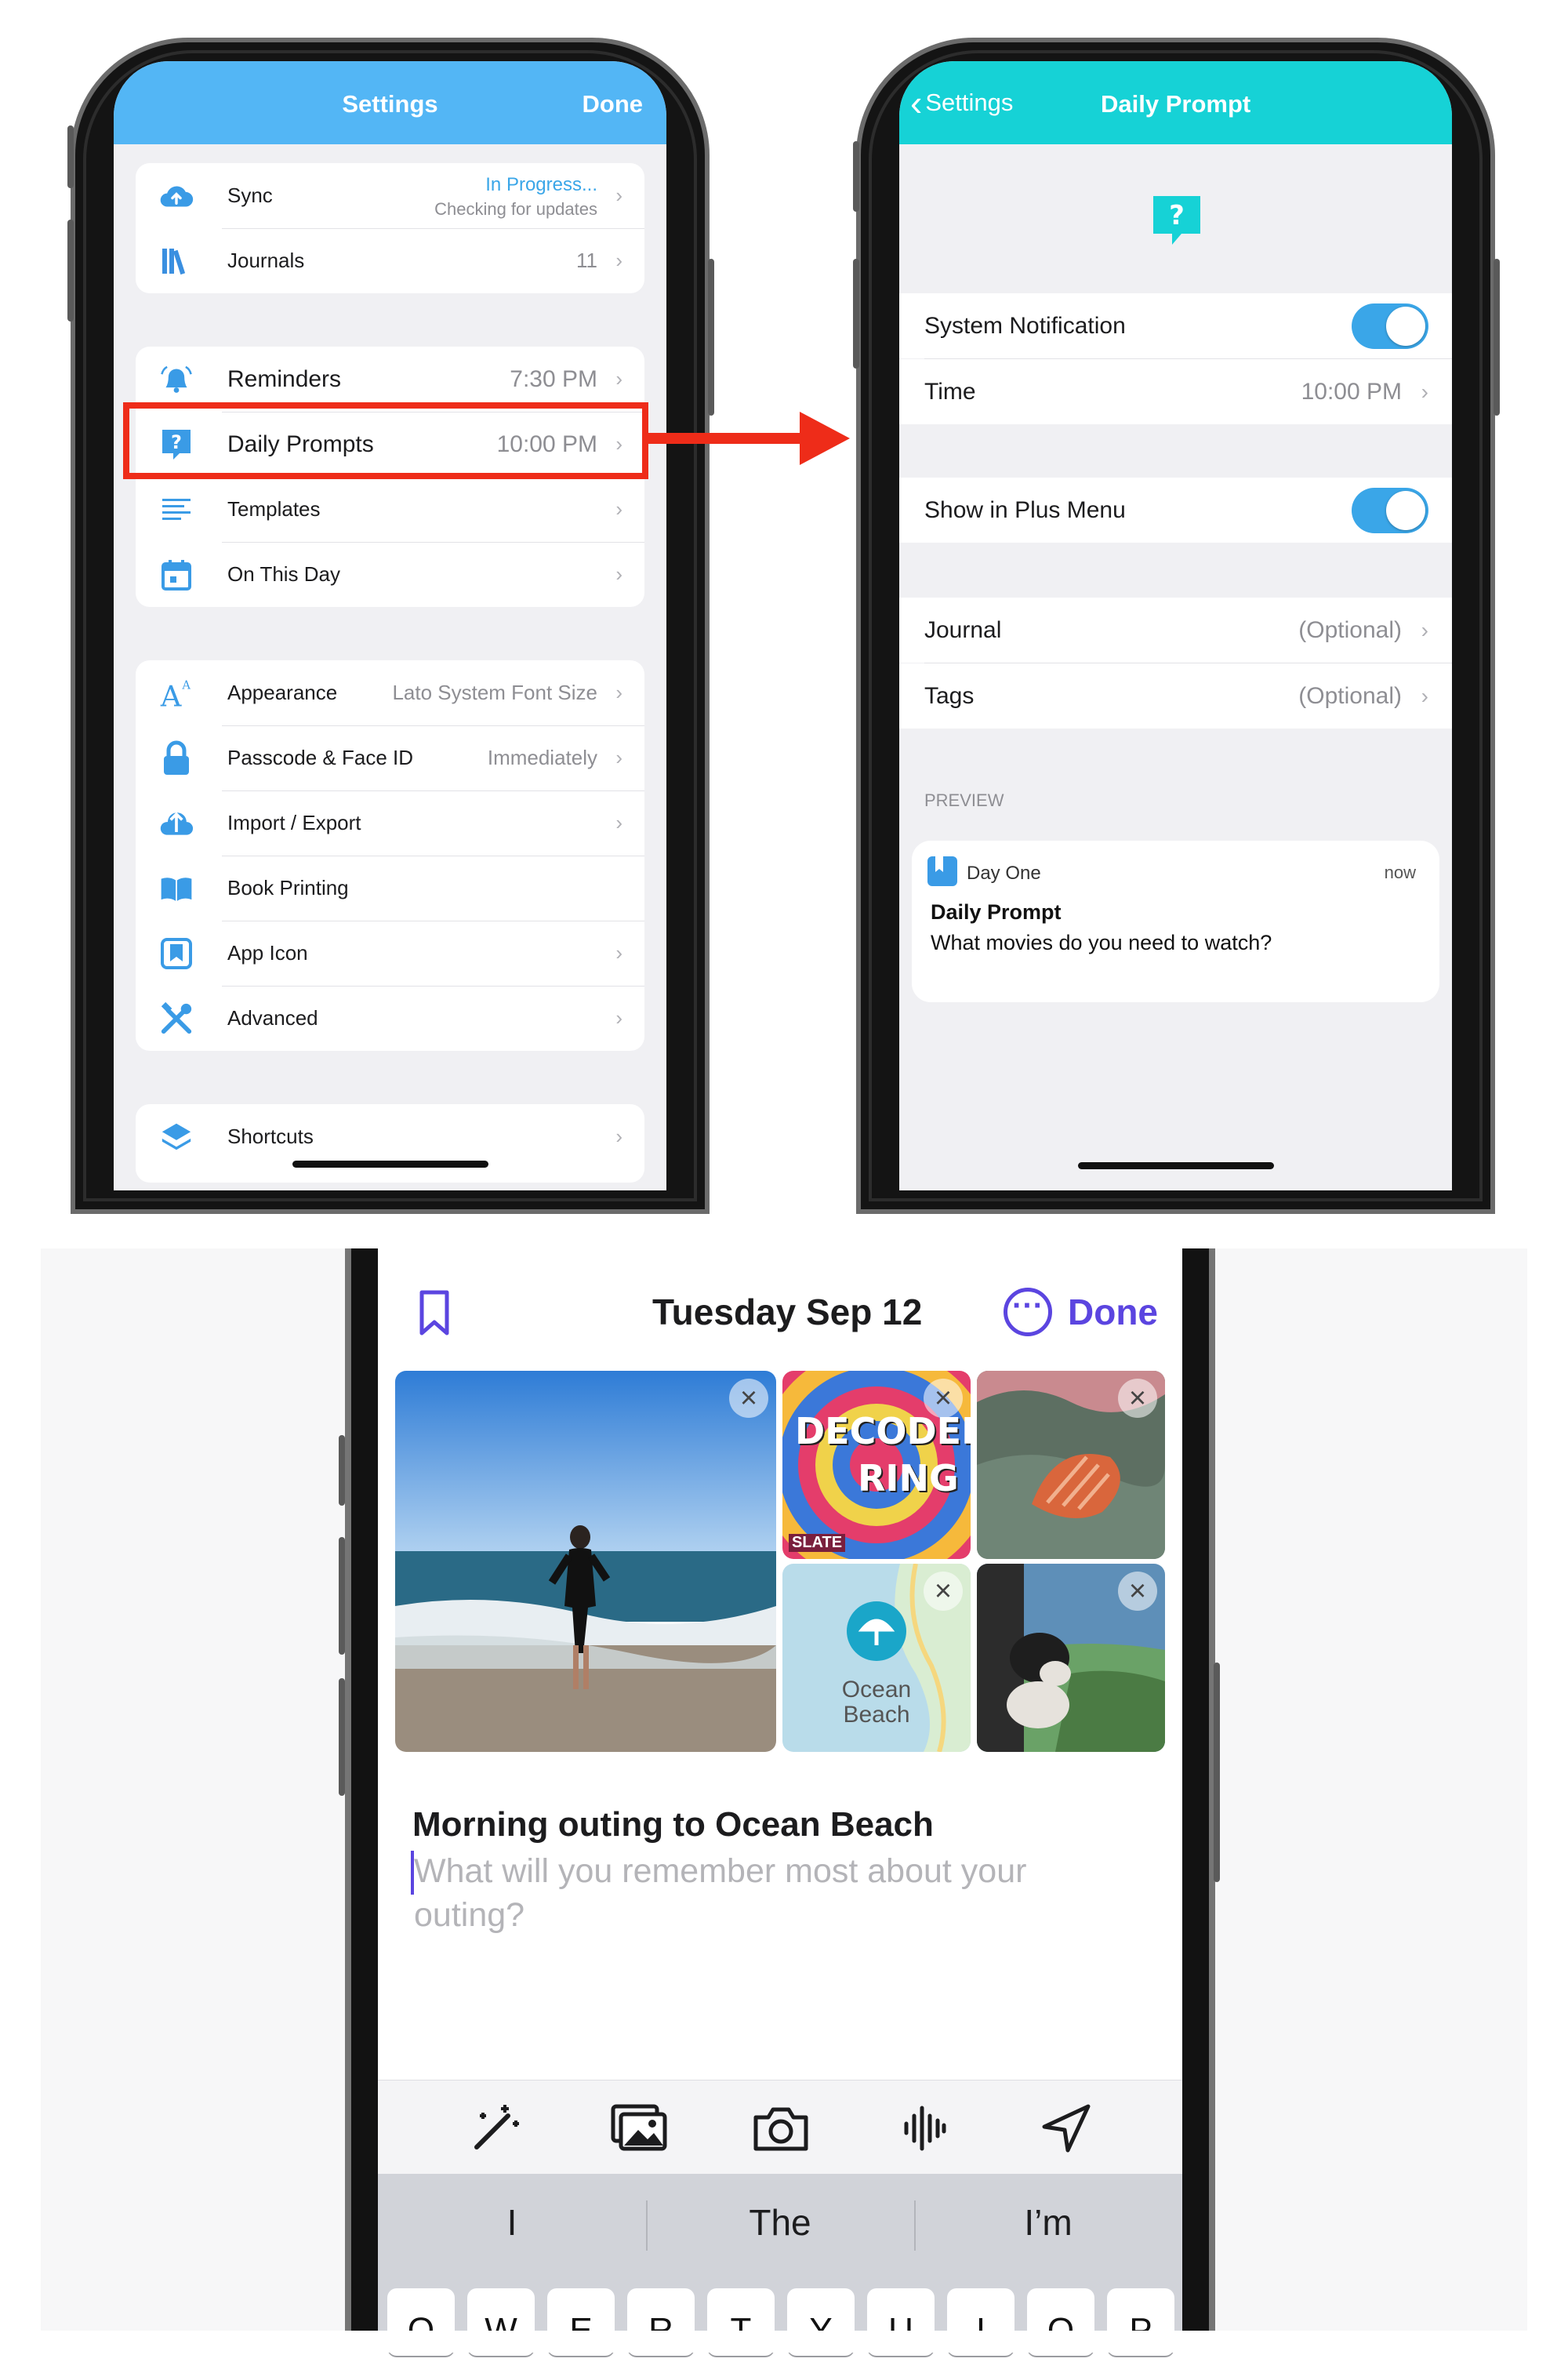 The height and width of the screenshot is (2373, 1568). I want to click on location-arrow-icon, so click(1066, 2130).